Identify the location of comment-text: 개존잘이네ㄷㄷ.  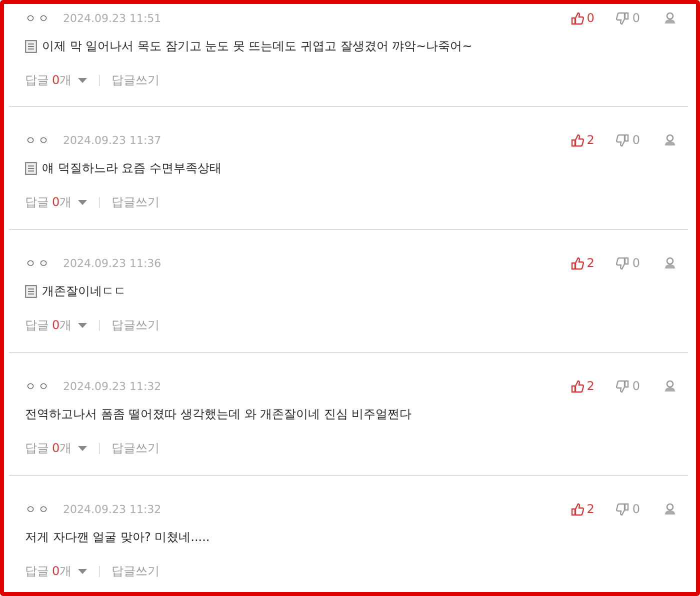
(84, 291).